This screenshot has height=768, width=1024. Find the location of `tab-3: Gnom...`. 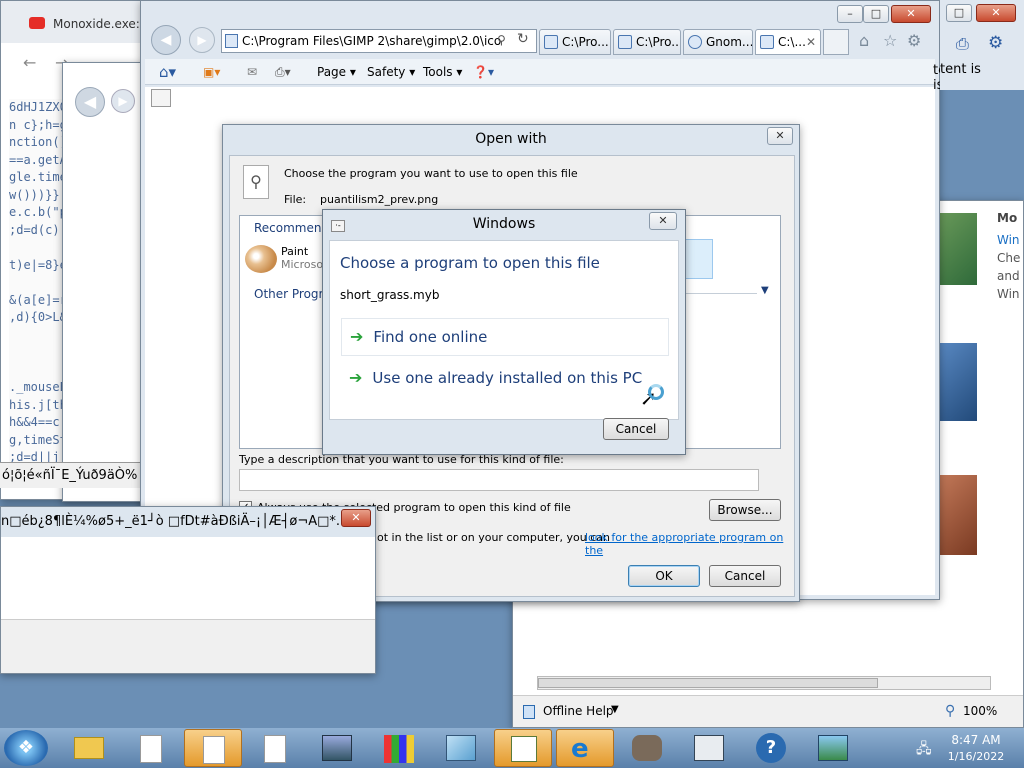

tab-3: Gnom... is located at coordinates (718, 42).